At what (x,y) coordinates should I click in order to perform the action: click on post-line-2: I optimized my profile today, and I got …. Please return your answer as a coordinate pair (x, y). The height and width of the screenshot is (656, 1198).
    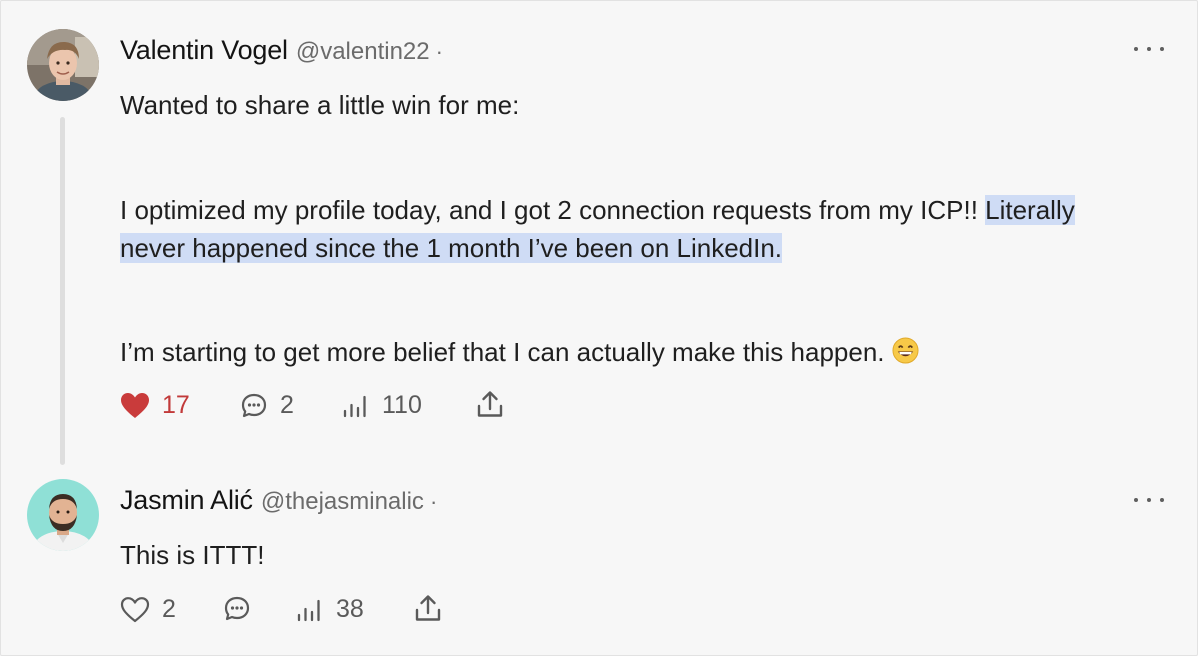
    Looking at the image, I should click on (650, 229).